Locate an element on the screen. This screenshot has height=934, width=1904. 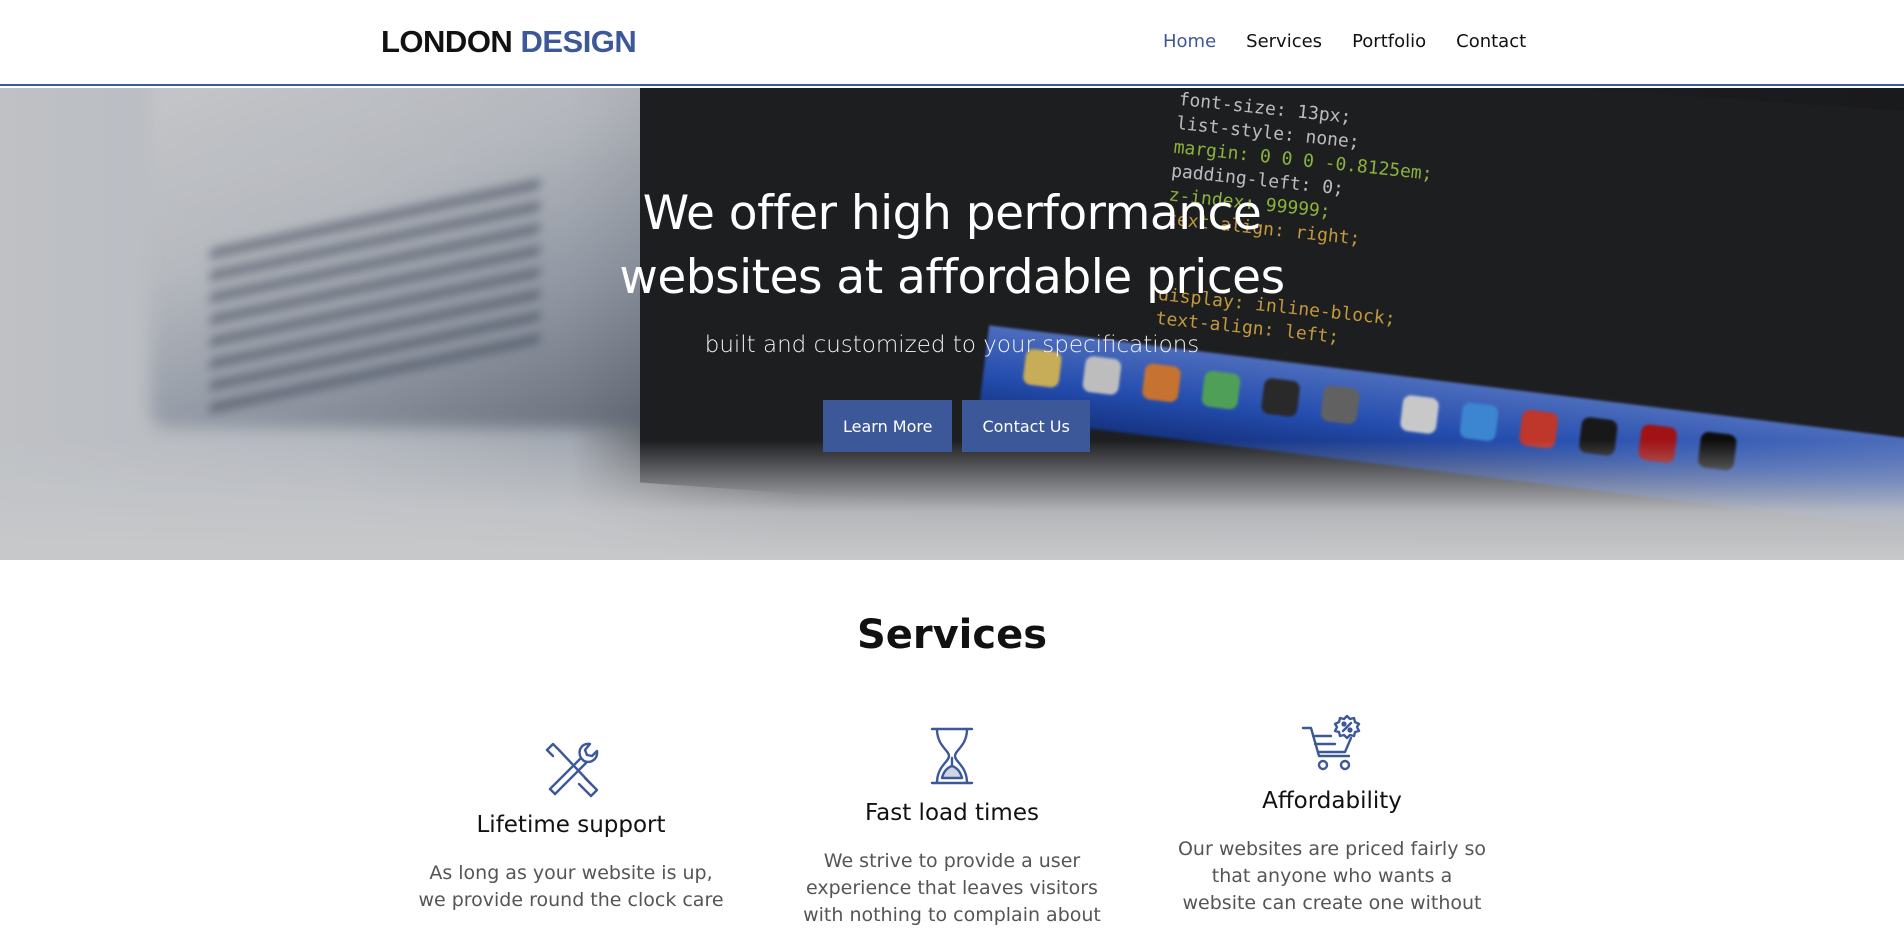
main-nav: Home Services Portfolio Contact is located at coordinates (1359, 41).